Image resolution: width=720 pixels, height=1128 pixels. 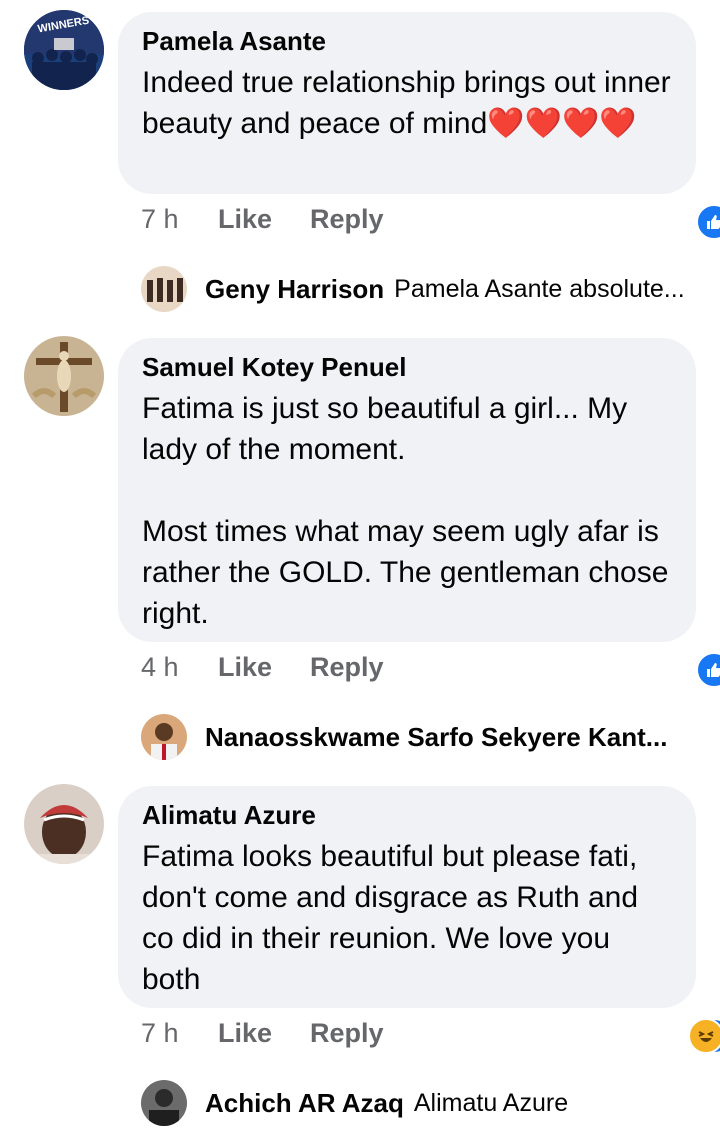 What do you see at coordinates (407, 41) in the screenshot?
I see `comment-author: Pamela Asante` at bounding box center [407, 41].